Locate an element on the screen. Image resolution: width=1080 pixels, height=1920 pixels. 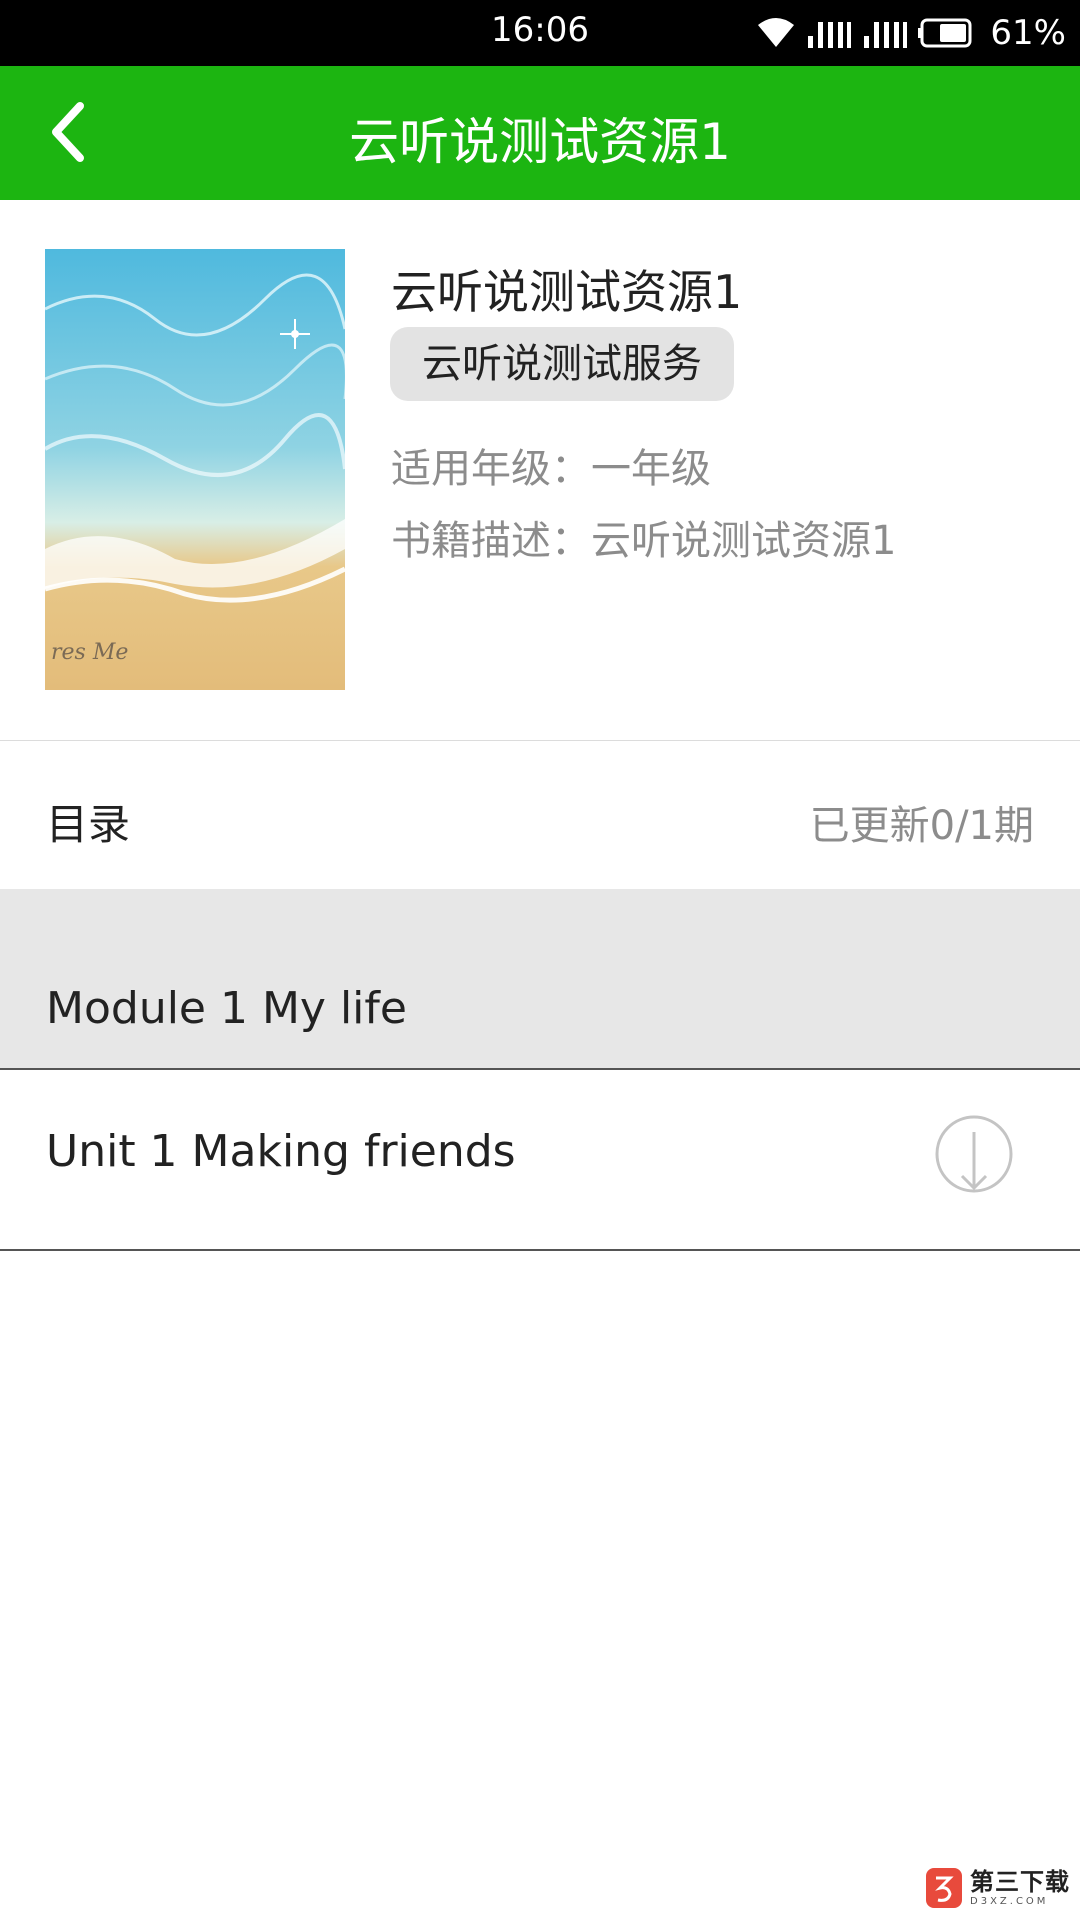
battery-icon is located at coordinates (945, 33).